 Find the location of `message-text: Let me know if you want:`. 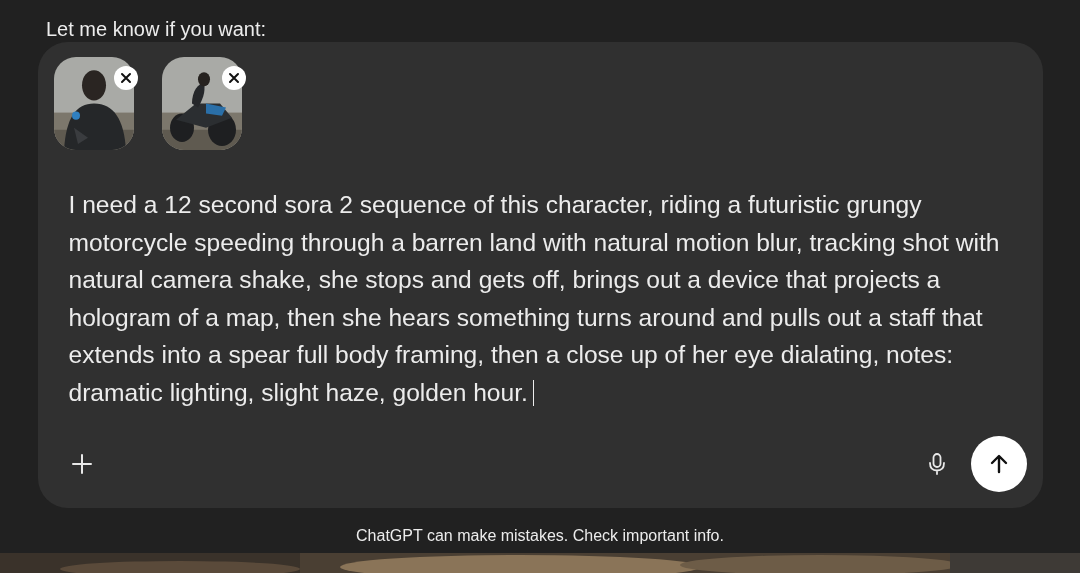

message-text: Let me know if you want: is located at coordinates (156, 29).